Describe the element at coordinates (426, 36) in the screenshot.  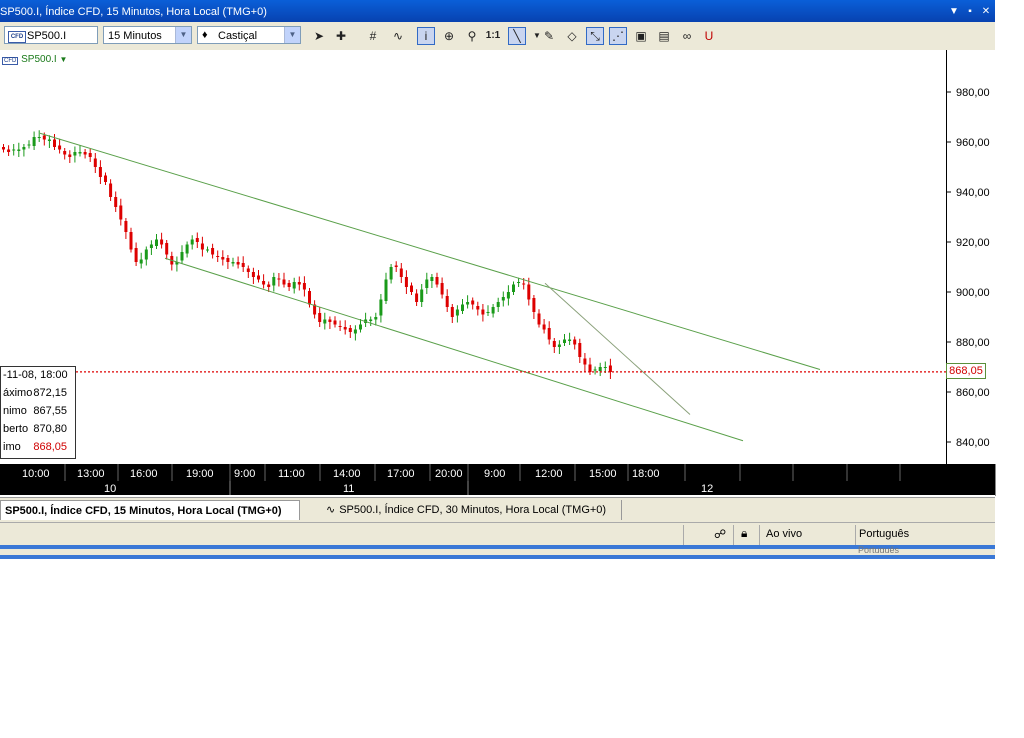
I see `info-icon: i` at that location.